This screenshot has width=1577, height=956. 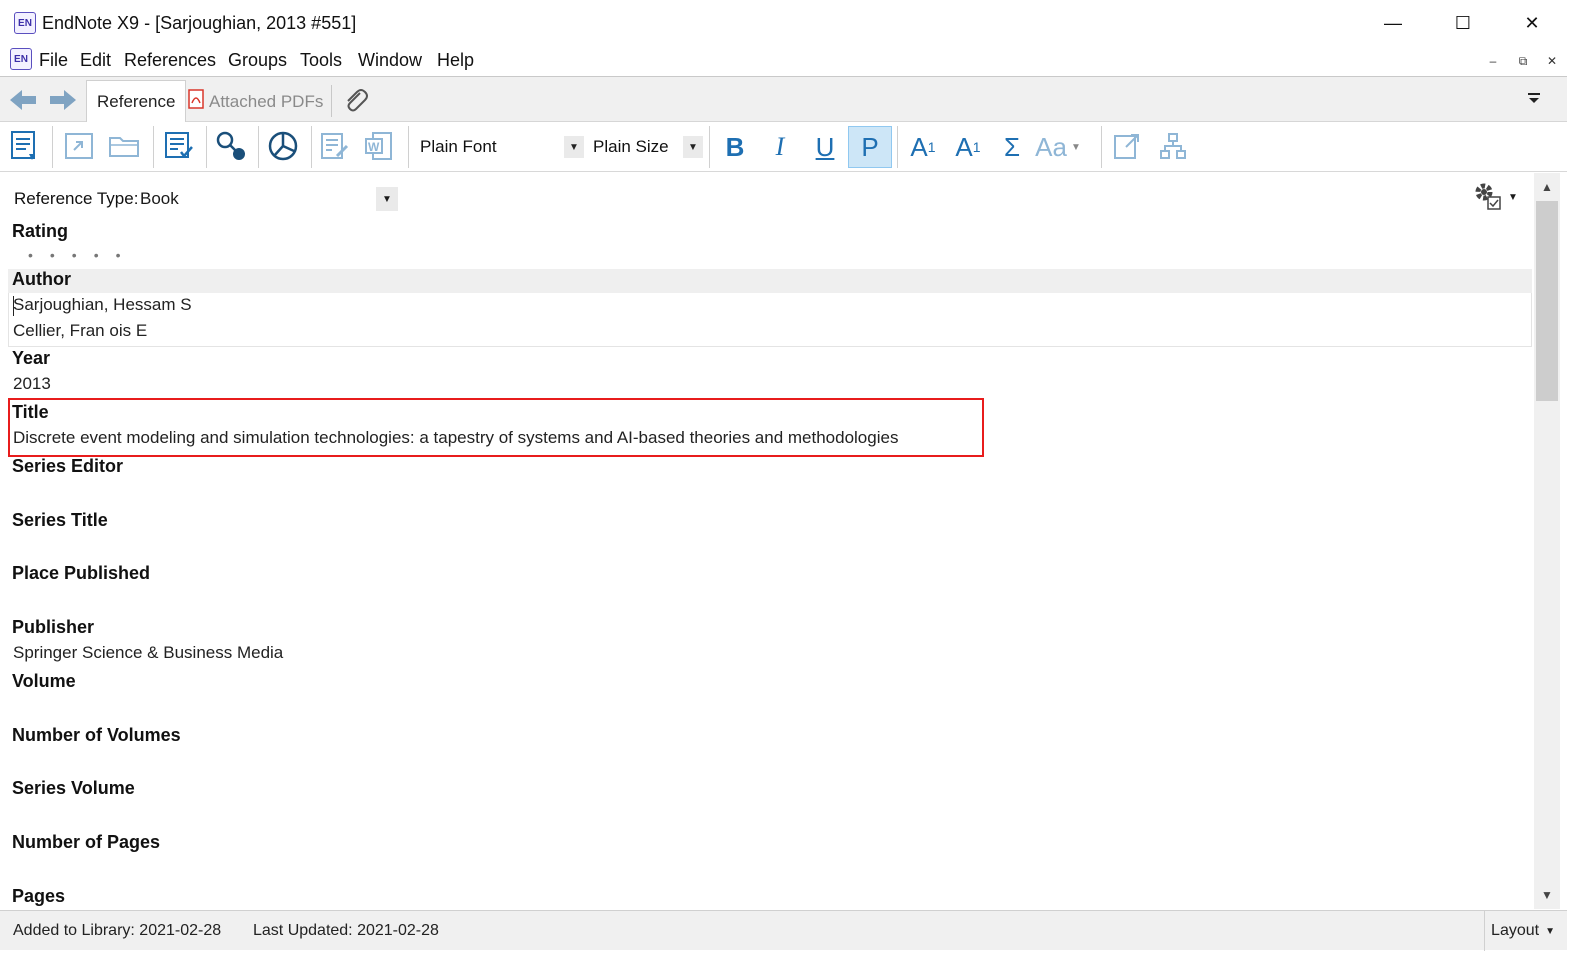 What do you see at coordinates (199, 23) in the screenshot?
I see `window-title: EndNote X9 - [Sarjoughian, 2013 #551]` at bounding box center [199, 23].